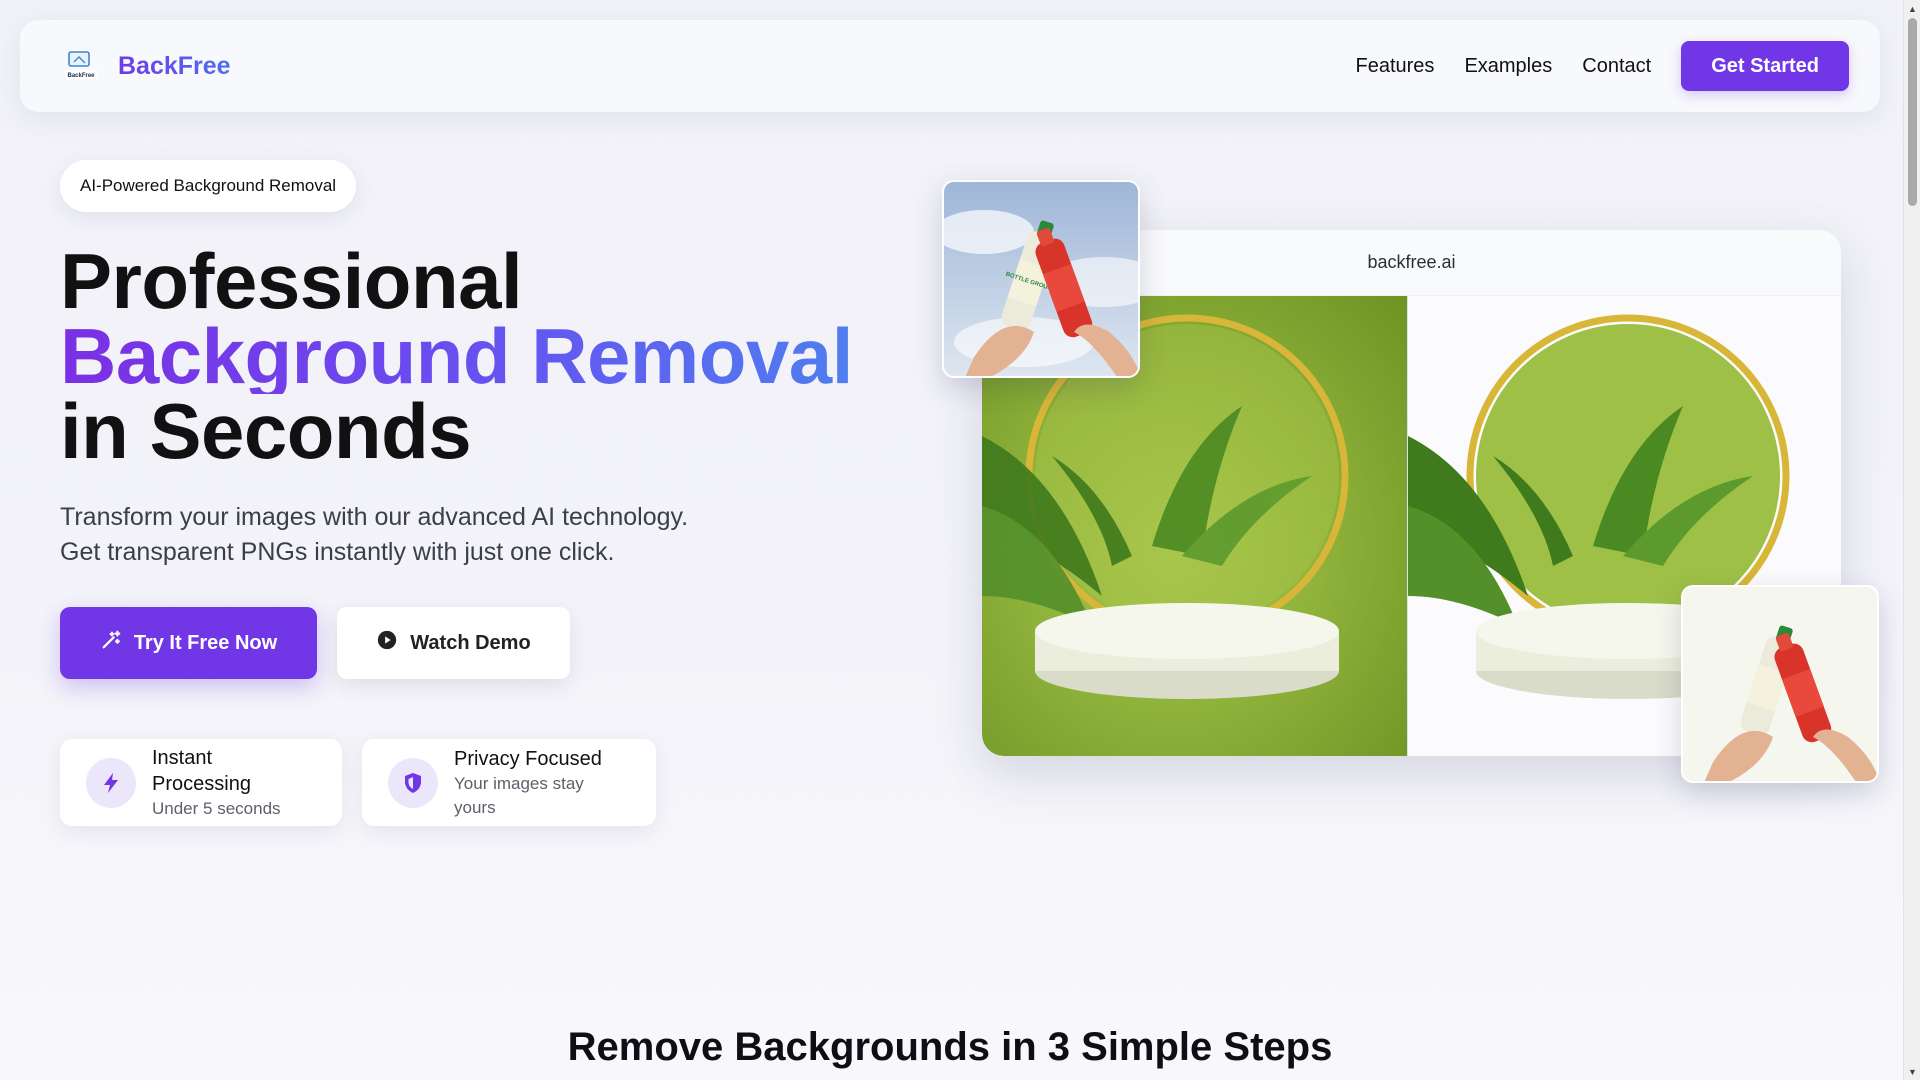 The image size is (1920, 1080). I want to click on nav-link-examples: Examples, so click(1508, 66).